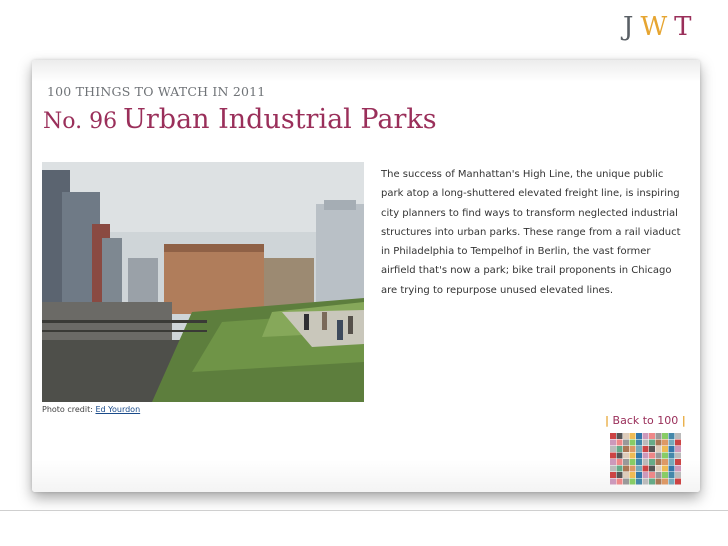  I want to click on back-to-100-link: | Back to 100 |, so click(645, 420).